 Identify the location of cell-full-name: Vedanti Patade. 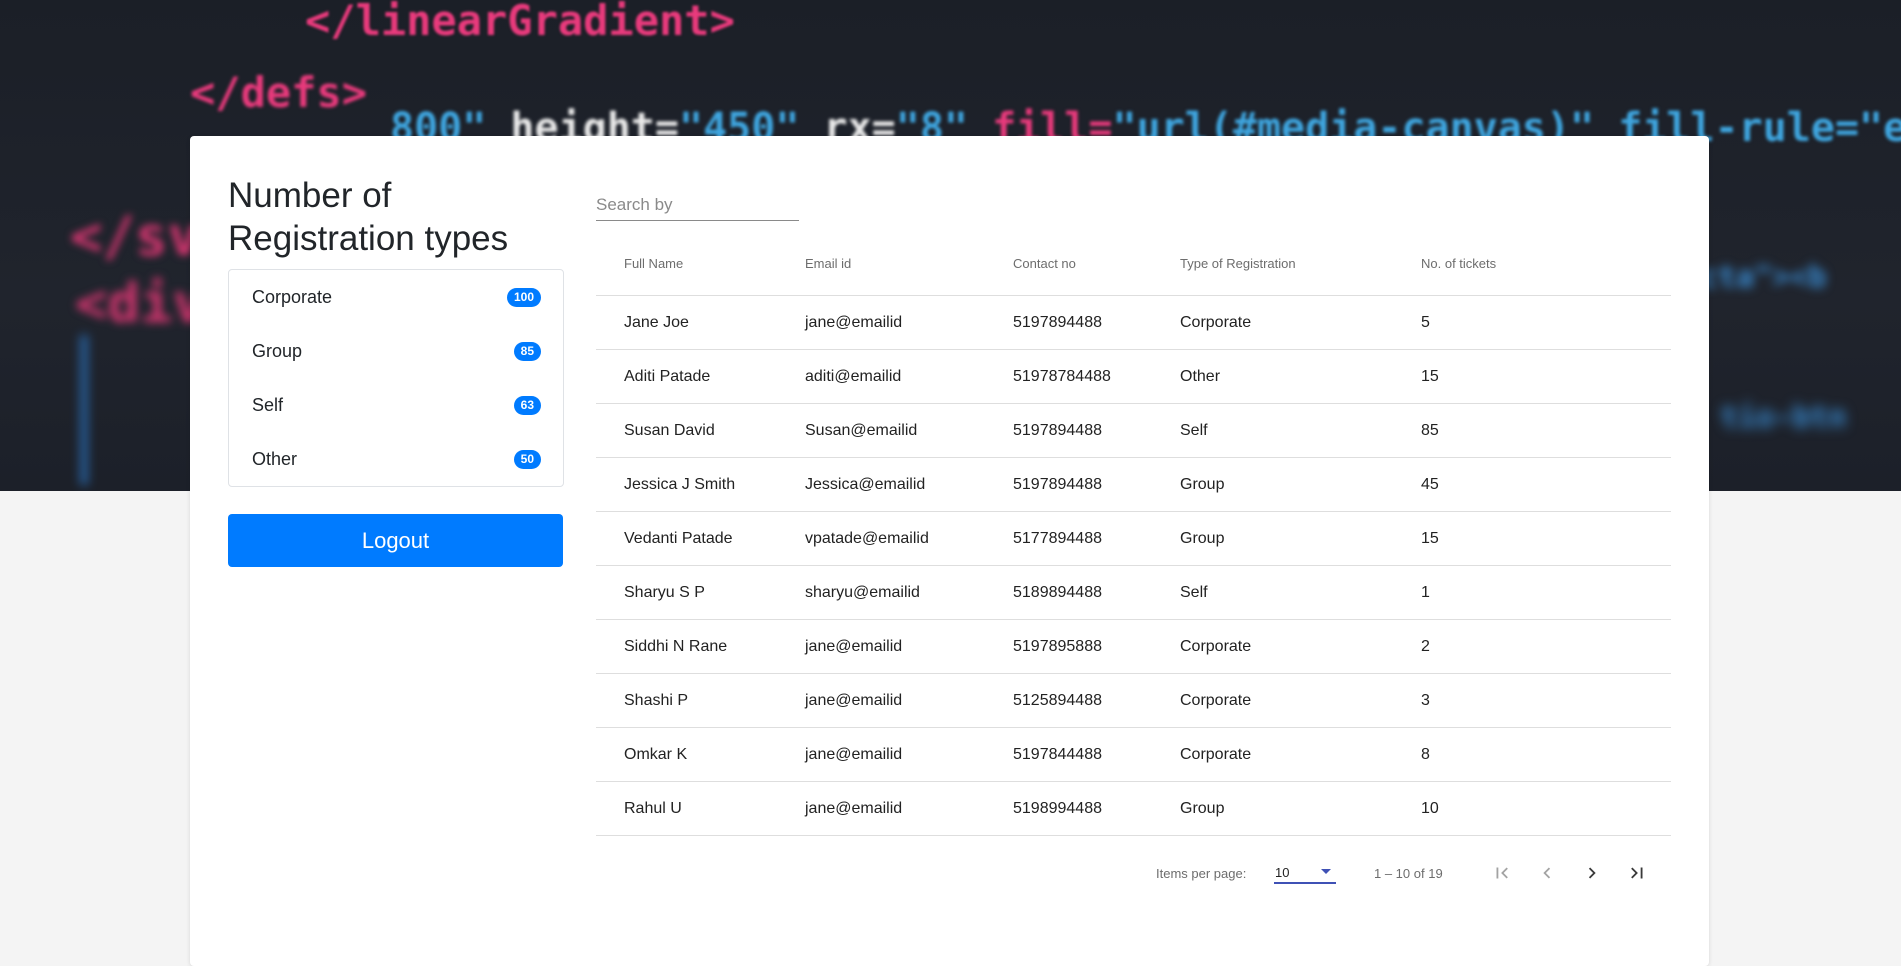
(700, 538).